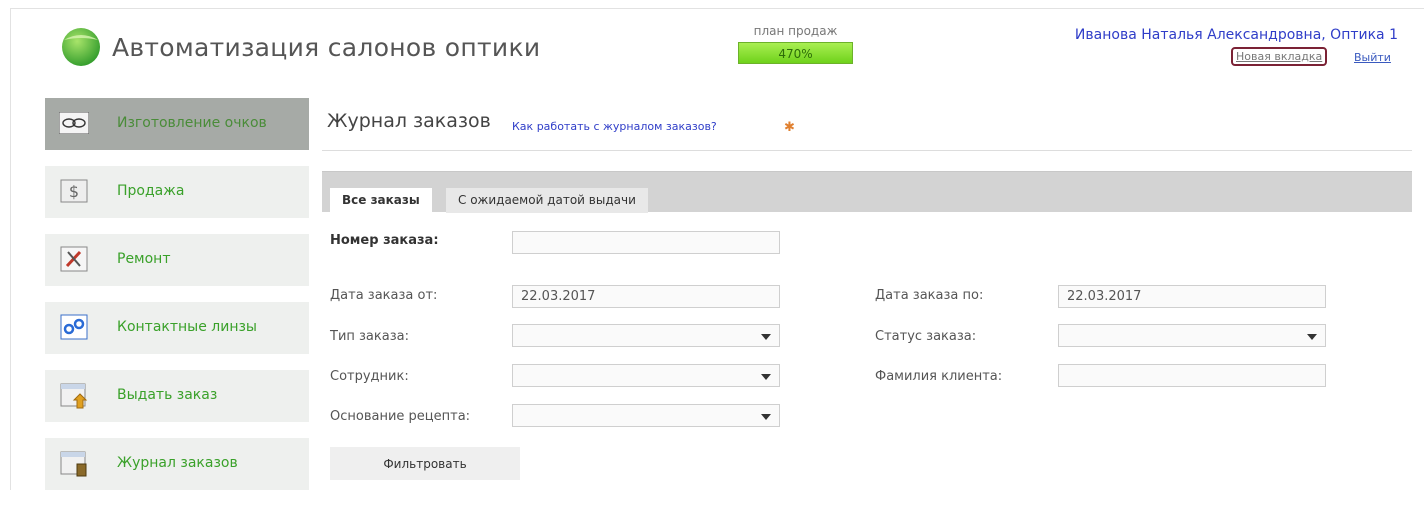  What do you see at coordinates (167, 395) in the screenshot?
I see `sidebar-item-label: Выдать заказ` at bounding box center [167, 395].